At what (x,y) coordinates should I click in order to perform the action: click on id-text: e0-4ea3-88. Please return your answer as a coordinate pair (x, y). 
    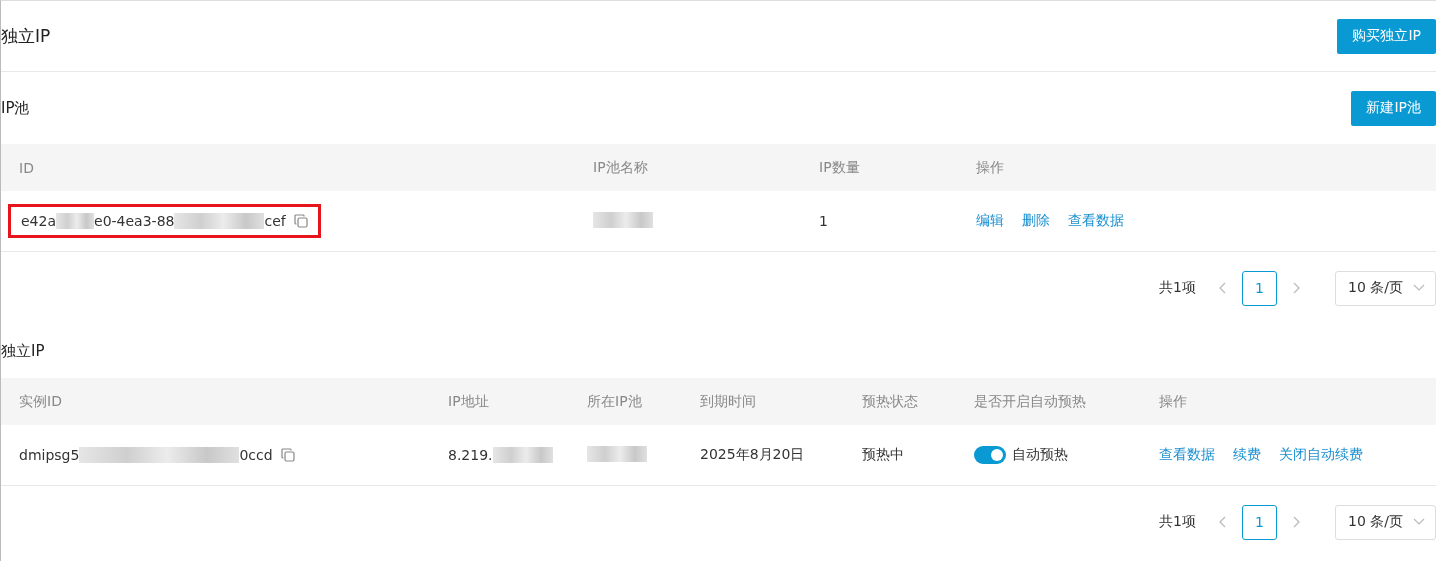
    Looking at the image, I should click on (134, 221).